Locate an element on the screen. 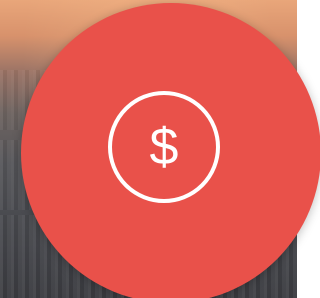 The image size is (320, 298). dollar-sign: $ is located at coordinates (164, 147).